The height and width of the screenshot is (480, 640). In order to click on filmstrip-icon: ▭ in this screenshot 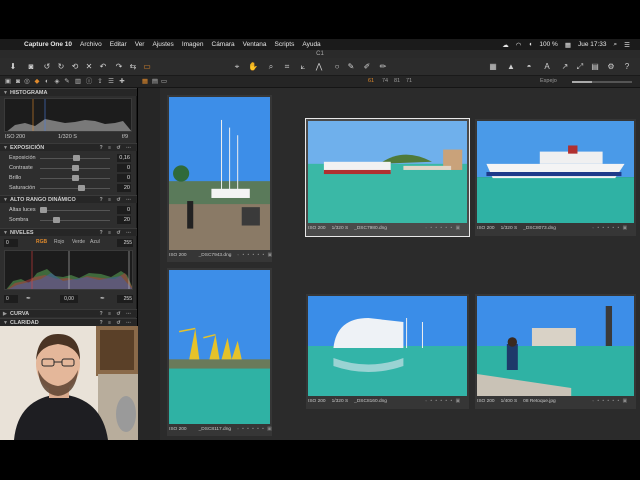, I will do `click(164, 82)`.